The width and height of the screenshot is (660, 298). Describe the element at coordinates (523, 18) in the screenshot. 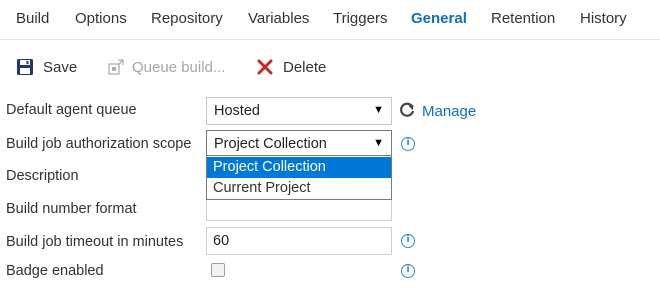

I see `tab-retention: Retention` at that location.